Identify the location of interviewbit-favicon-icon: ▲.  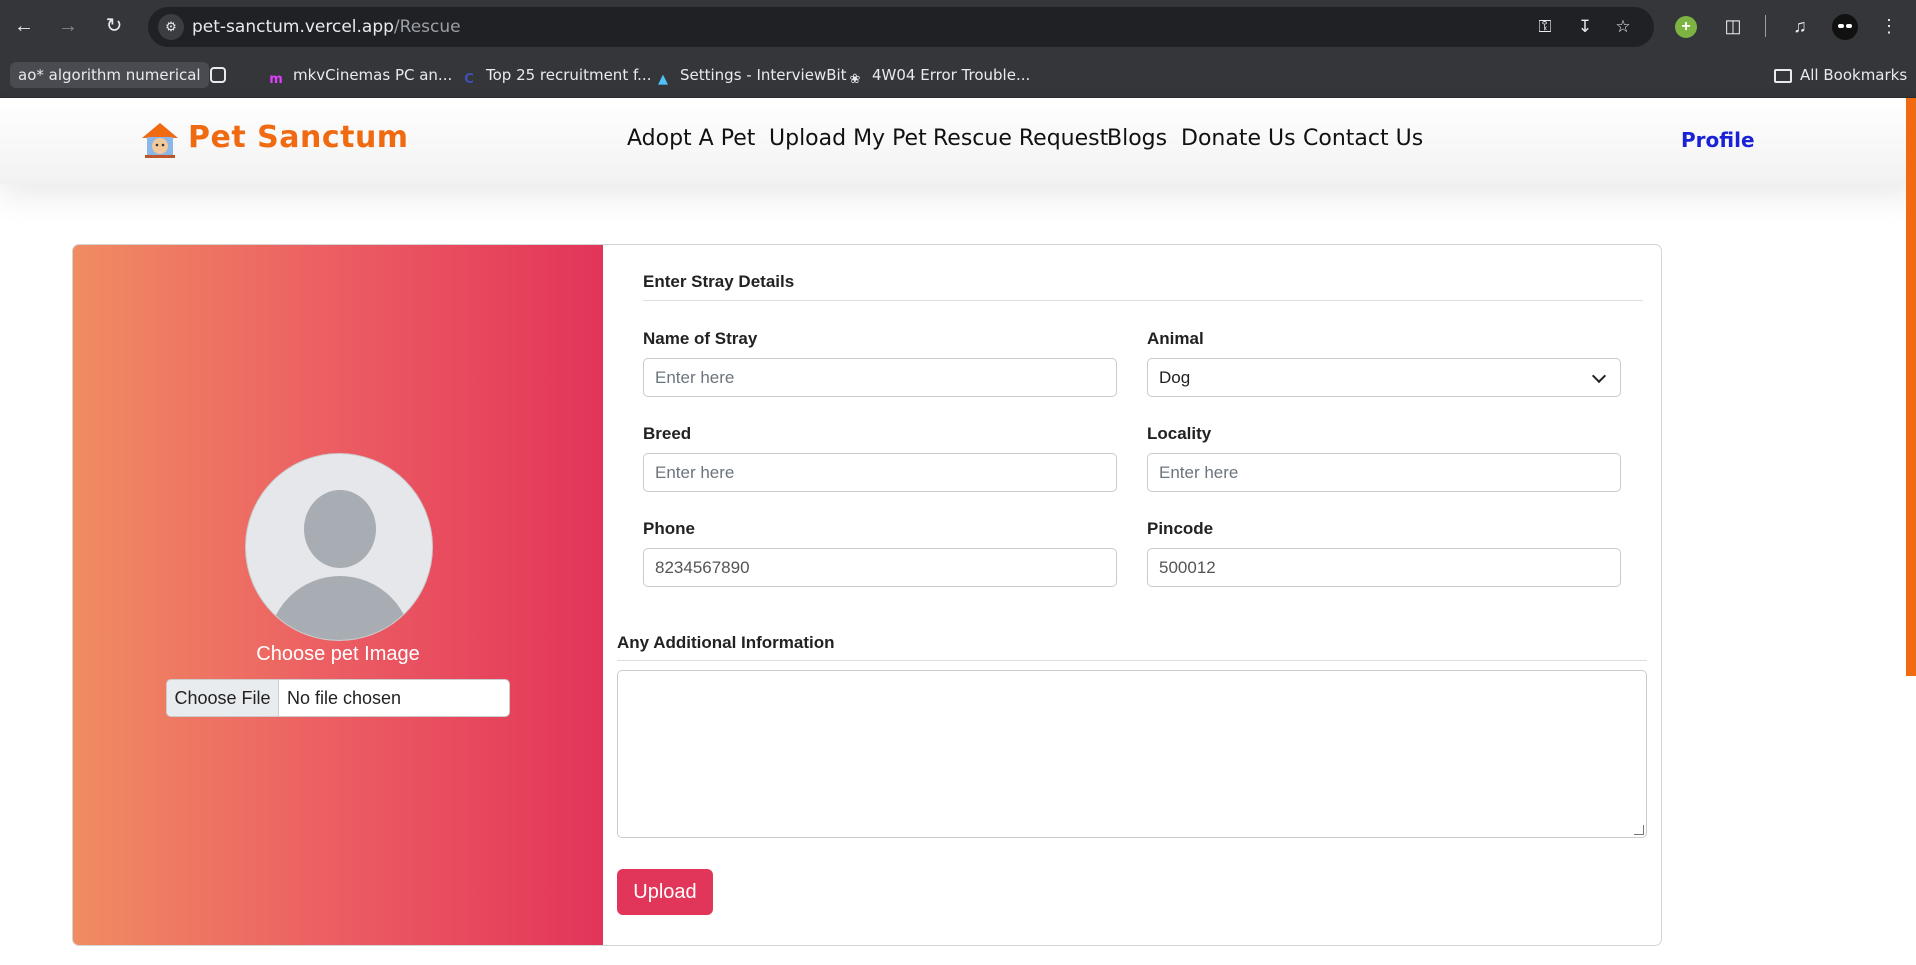
(663, 79).